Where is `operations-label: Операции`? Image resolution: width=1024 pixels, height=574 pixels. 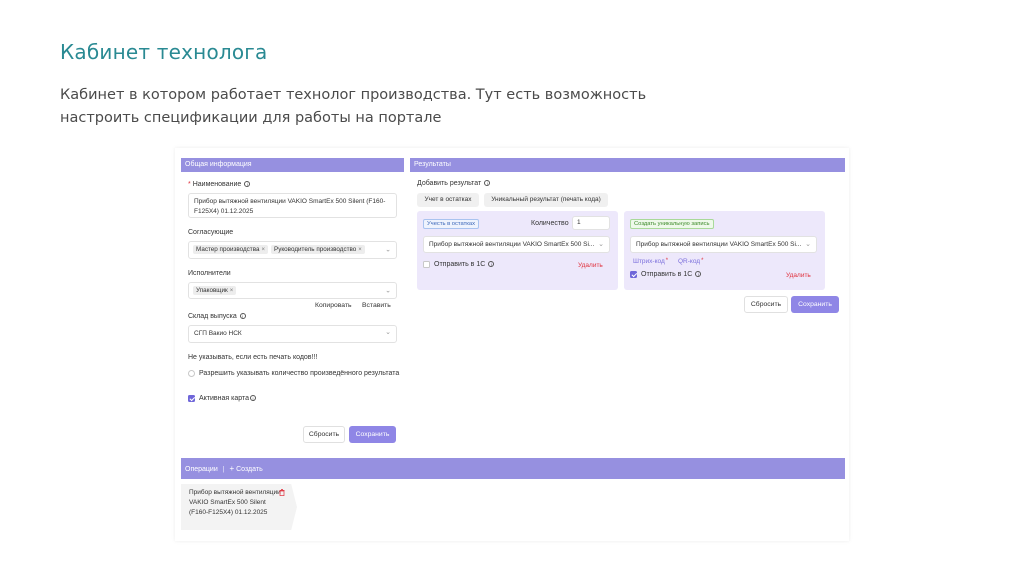 operations-label: Операции is located at coordinates (201, 469).